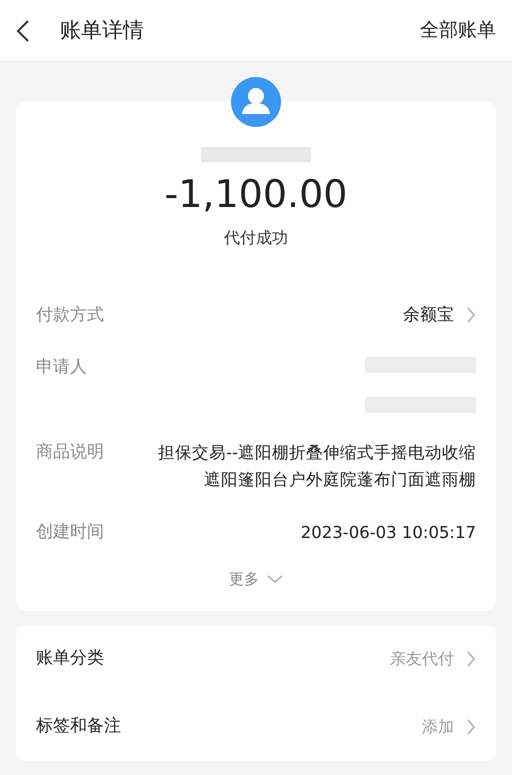  What do you see at coordinates (458, 30) in the screenshot?
I see `all-bills-link: 全部账单` at bounding box center [458, 30].